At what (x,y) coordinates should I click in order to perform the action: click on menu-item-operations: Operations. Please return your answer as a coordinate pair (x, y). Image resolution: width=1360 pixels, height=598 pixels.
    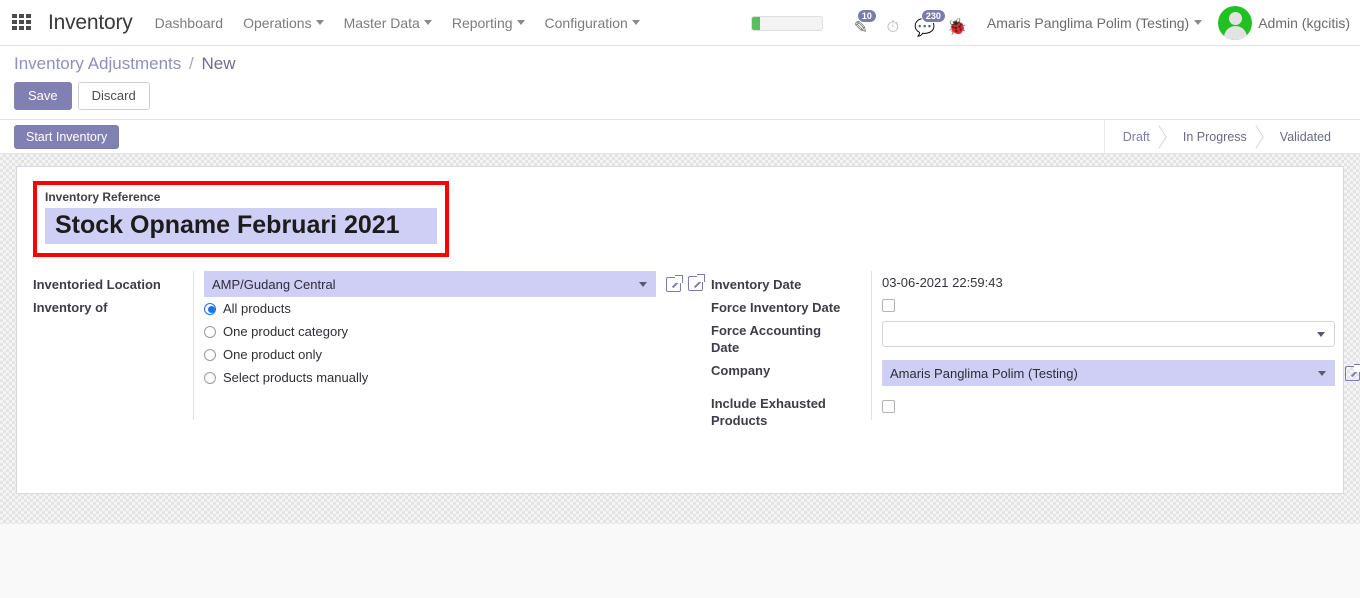
    Looking at the image, I should click on (283, 22).